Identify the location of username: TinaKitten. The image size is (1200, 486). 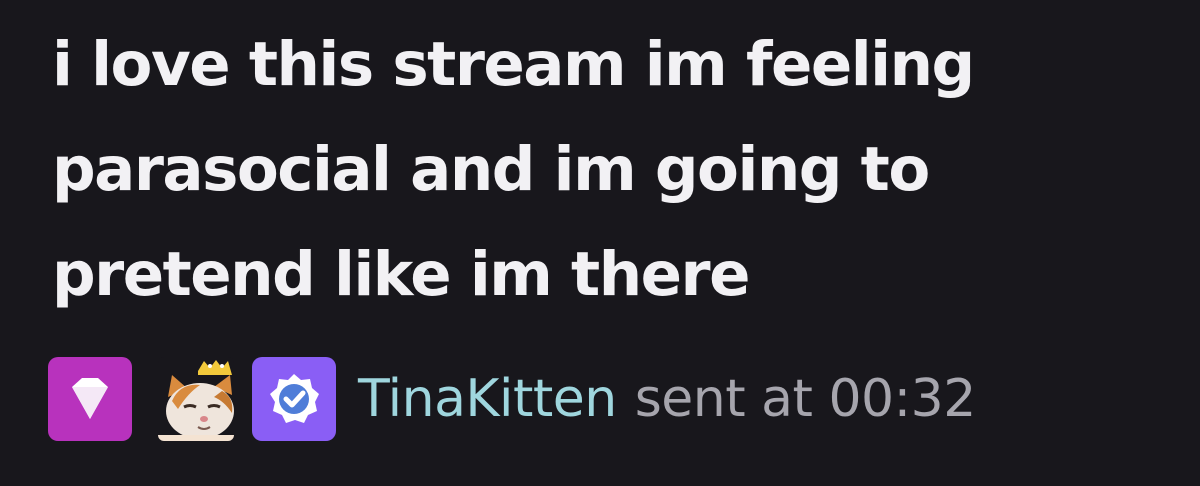
(487, 399).